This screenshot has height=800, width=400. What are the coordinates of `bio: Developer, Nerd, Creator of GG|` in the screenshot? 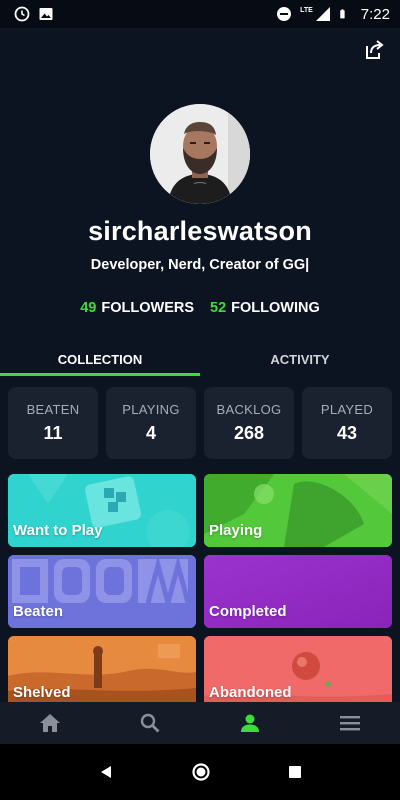 It's located at (200, 265).